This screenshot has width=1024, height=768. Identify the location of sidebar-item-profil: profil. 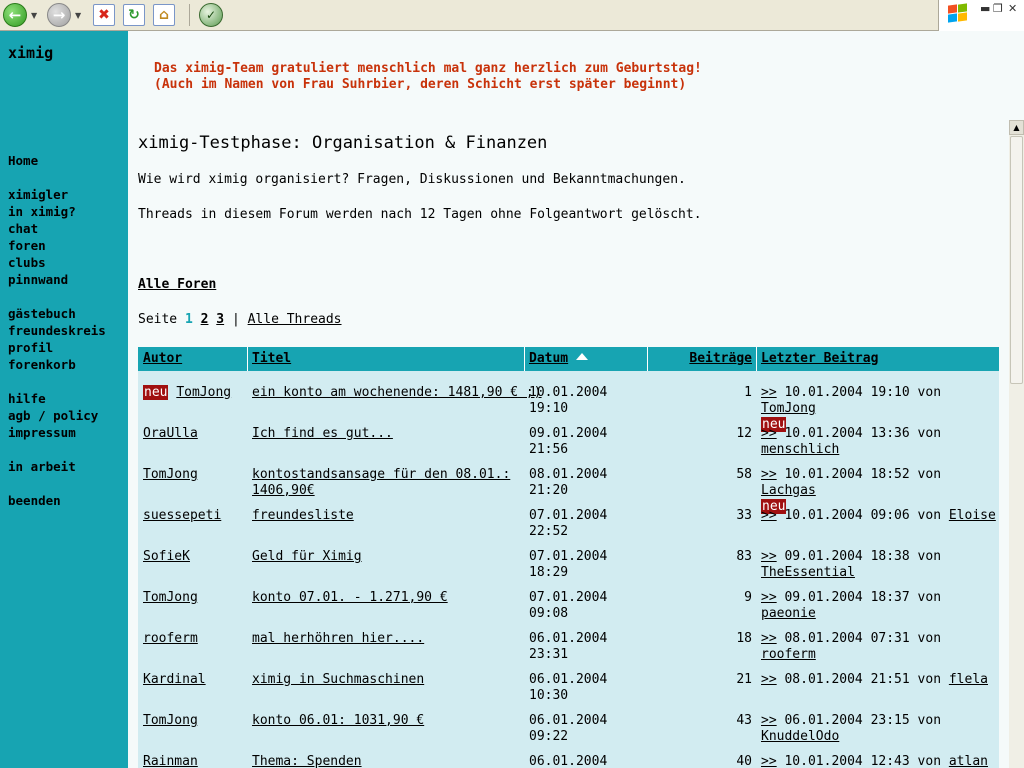
(57, 347).